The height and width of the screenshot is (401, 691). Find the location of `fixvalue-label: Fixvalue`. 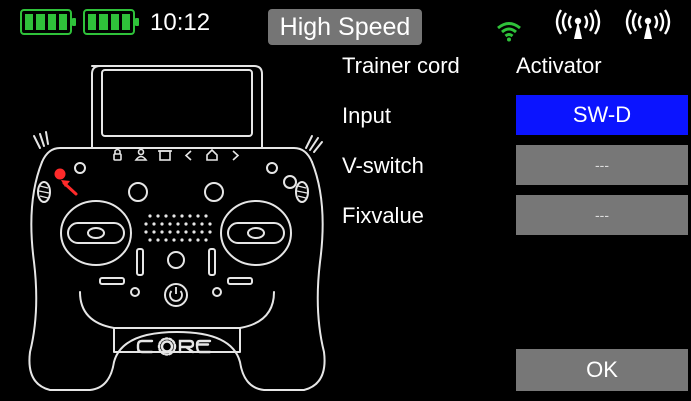

fixvalue-label: Fixvalue is located at coordinates (383, 215).